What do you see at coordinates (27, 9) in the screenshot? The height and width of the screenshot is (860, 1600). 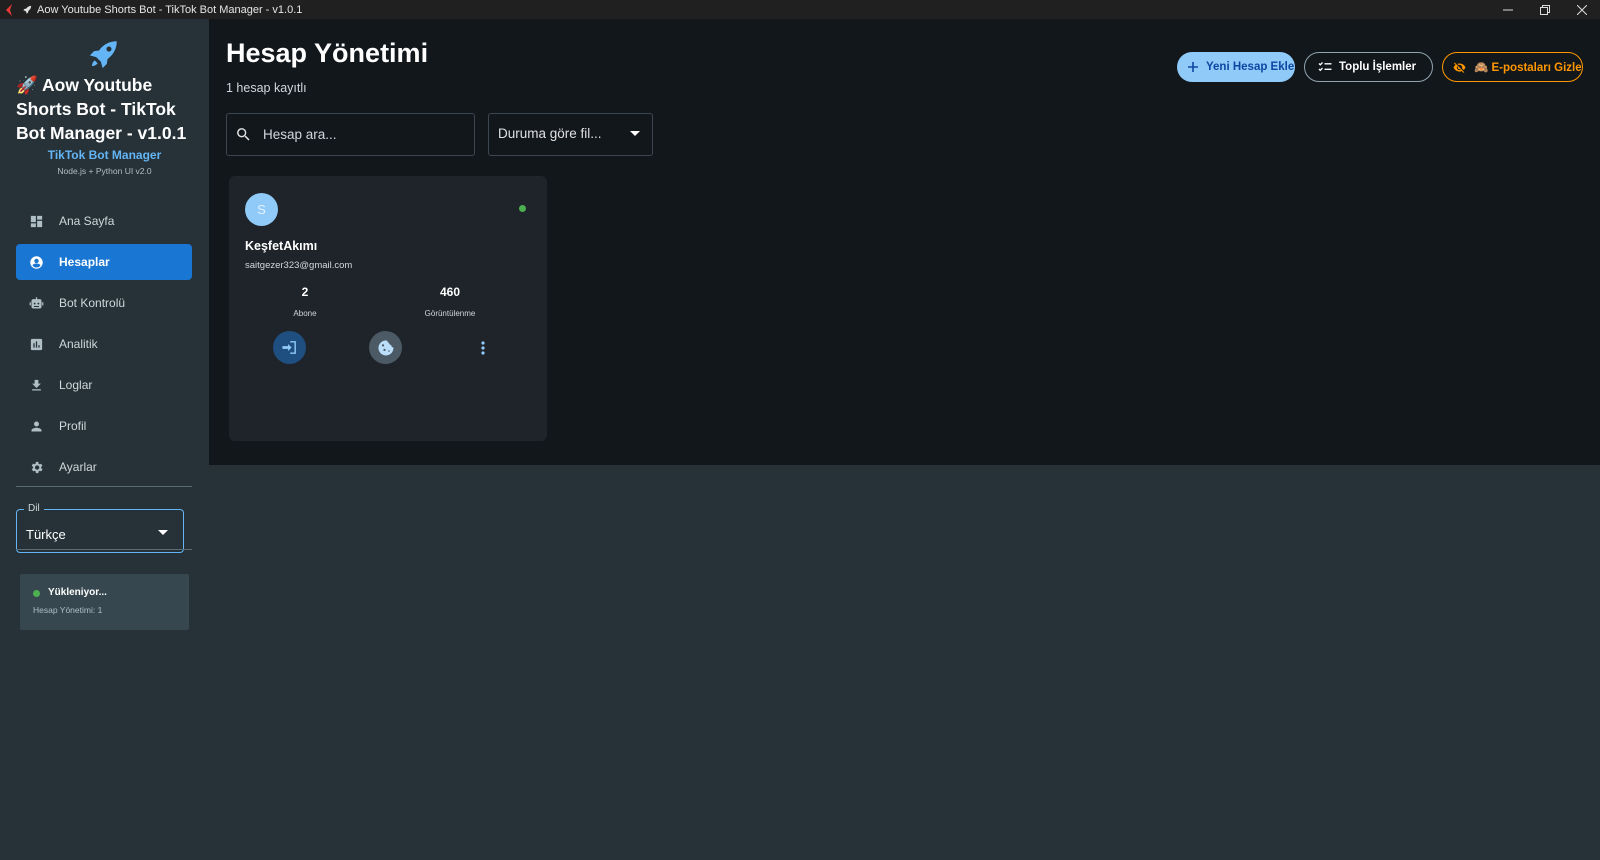 I see `rocket-icon` at bounding box center [27, 9].